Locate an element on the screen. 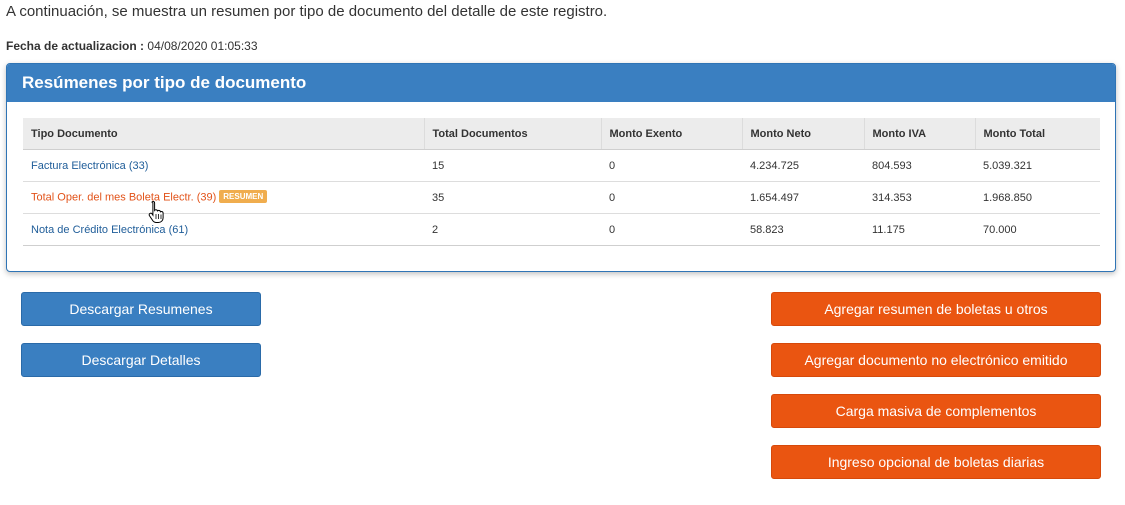  cell-monto-total: 70.000 is located at coordinates (1037, 229).